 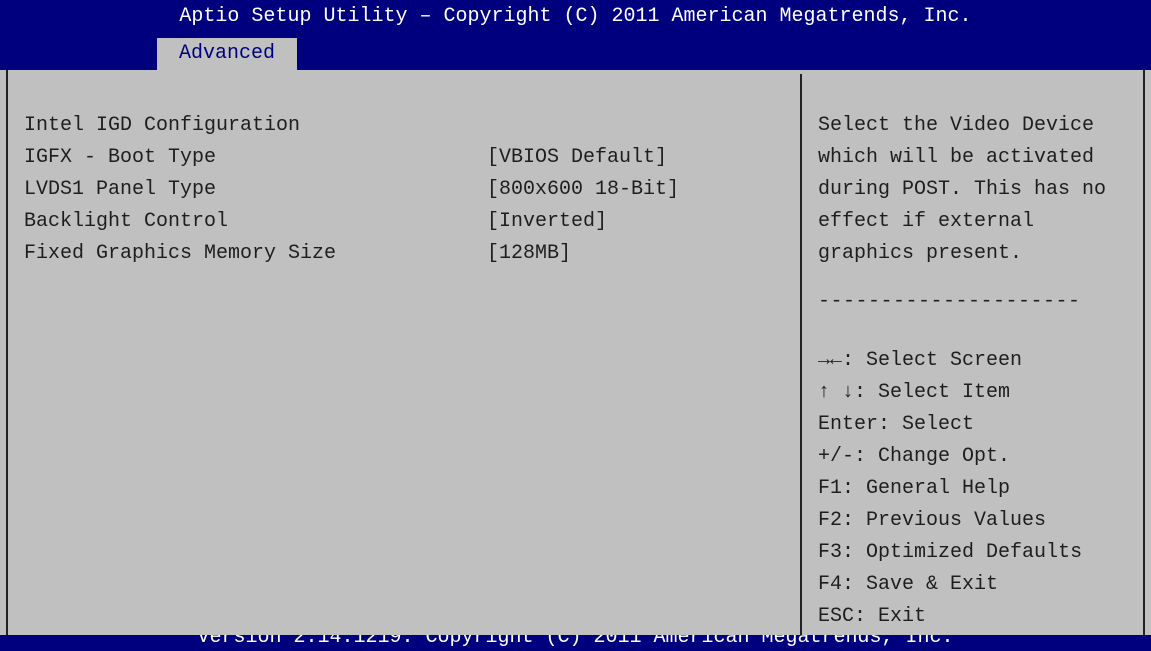 What do you see at coordinates (836, 584) in the screenshot?
I see `key-name: F4:` at bounding box center [836, 584].